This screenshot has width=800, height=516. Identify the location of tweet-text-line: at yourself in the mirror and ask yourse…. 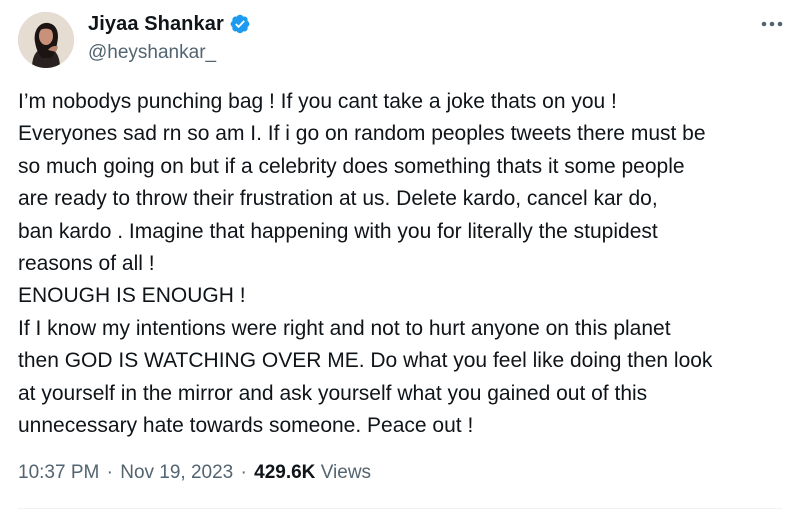
(333, 393).